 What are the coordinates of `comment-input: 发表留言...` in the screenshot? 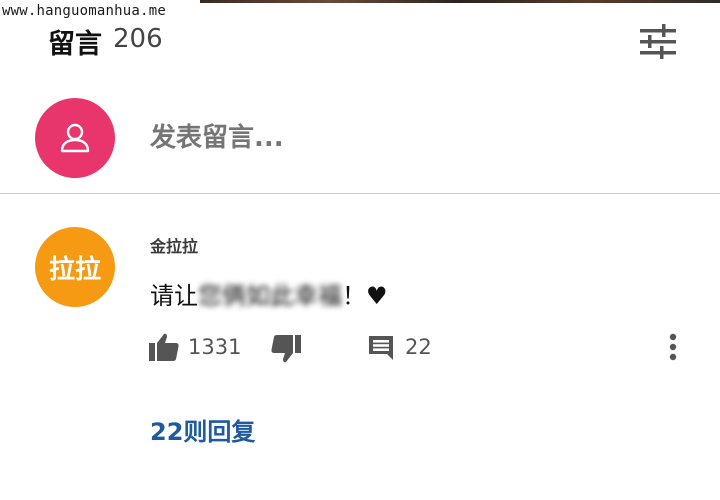 It's located at (410, 138).